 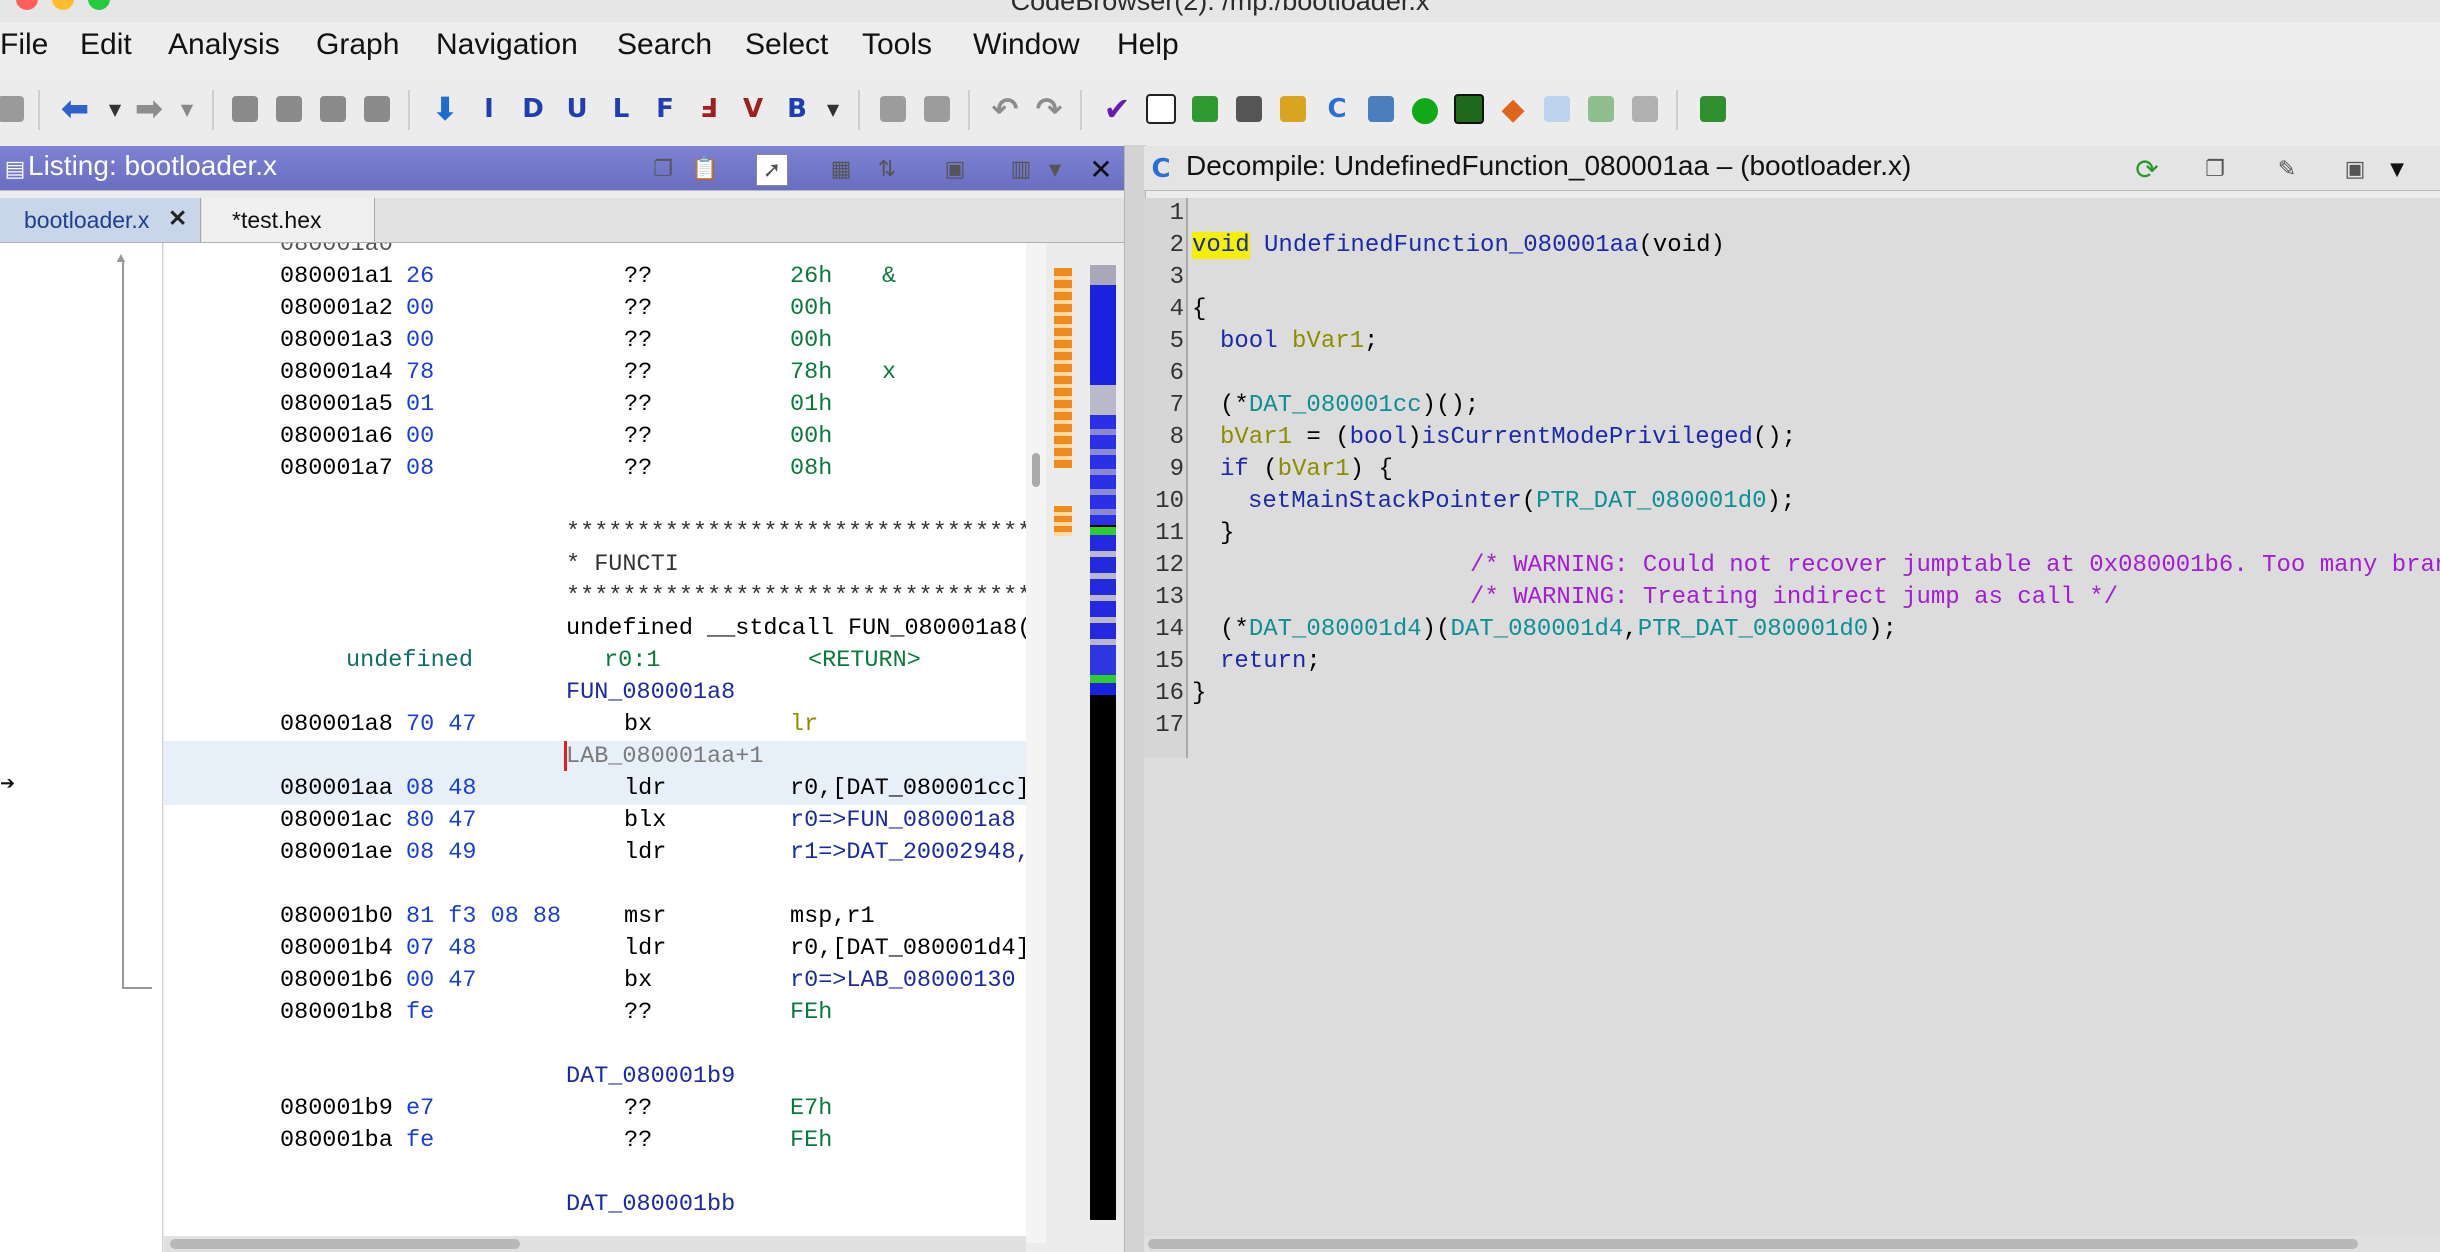 What do you see at coordinates (507, 45) in the screenshot?
I see `menu-navigation: Navigation` at bounding box center [507, 45].